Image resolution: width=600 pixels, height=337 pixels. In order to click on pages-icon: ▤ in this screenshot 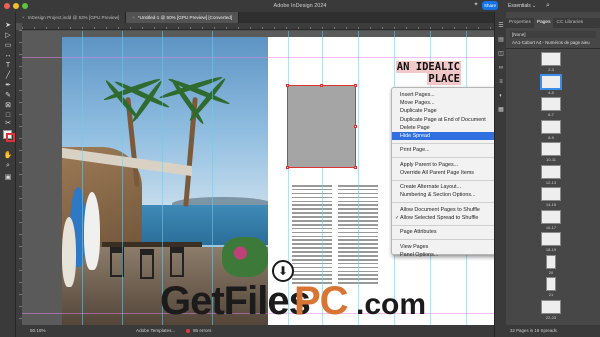, I will do `click(501, 40)`.